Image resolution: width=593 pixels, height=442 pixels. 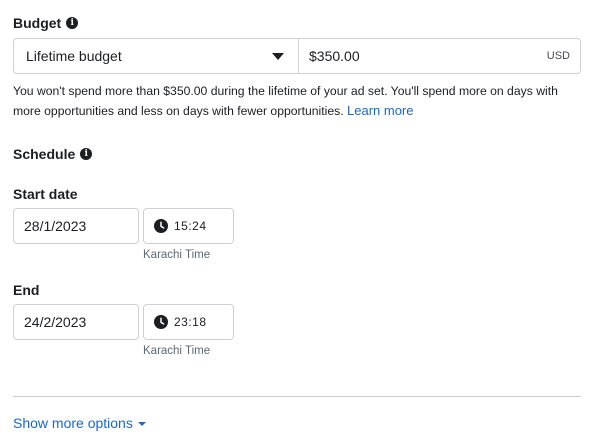 I want to click on end-time-value: 23:18, so click(x=190, y=322).